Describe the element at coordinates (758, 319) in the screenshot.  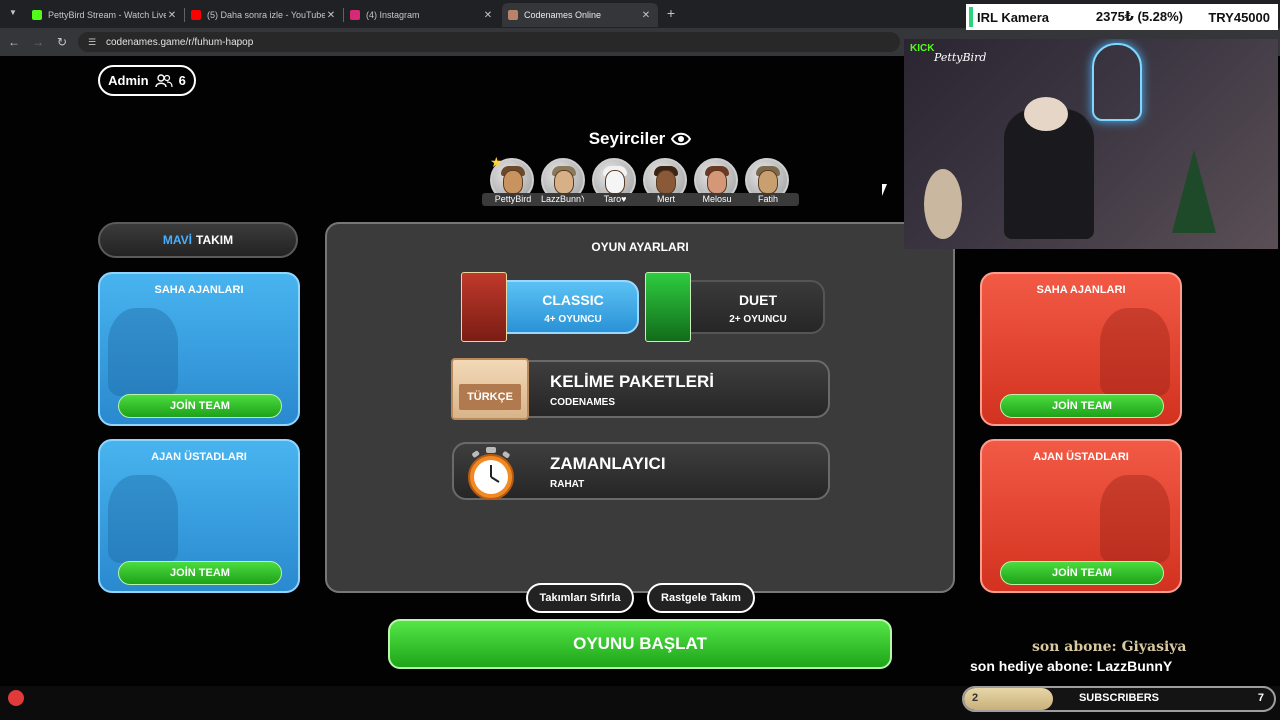
I see `mode-players: 2+ OYUNCU` at that location.